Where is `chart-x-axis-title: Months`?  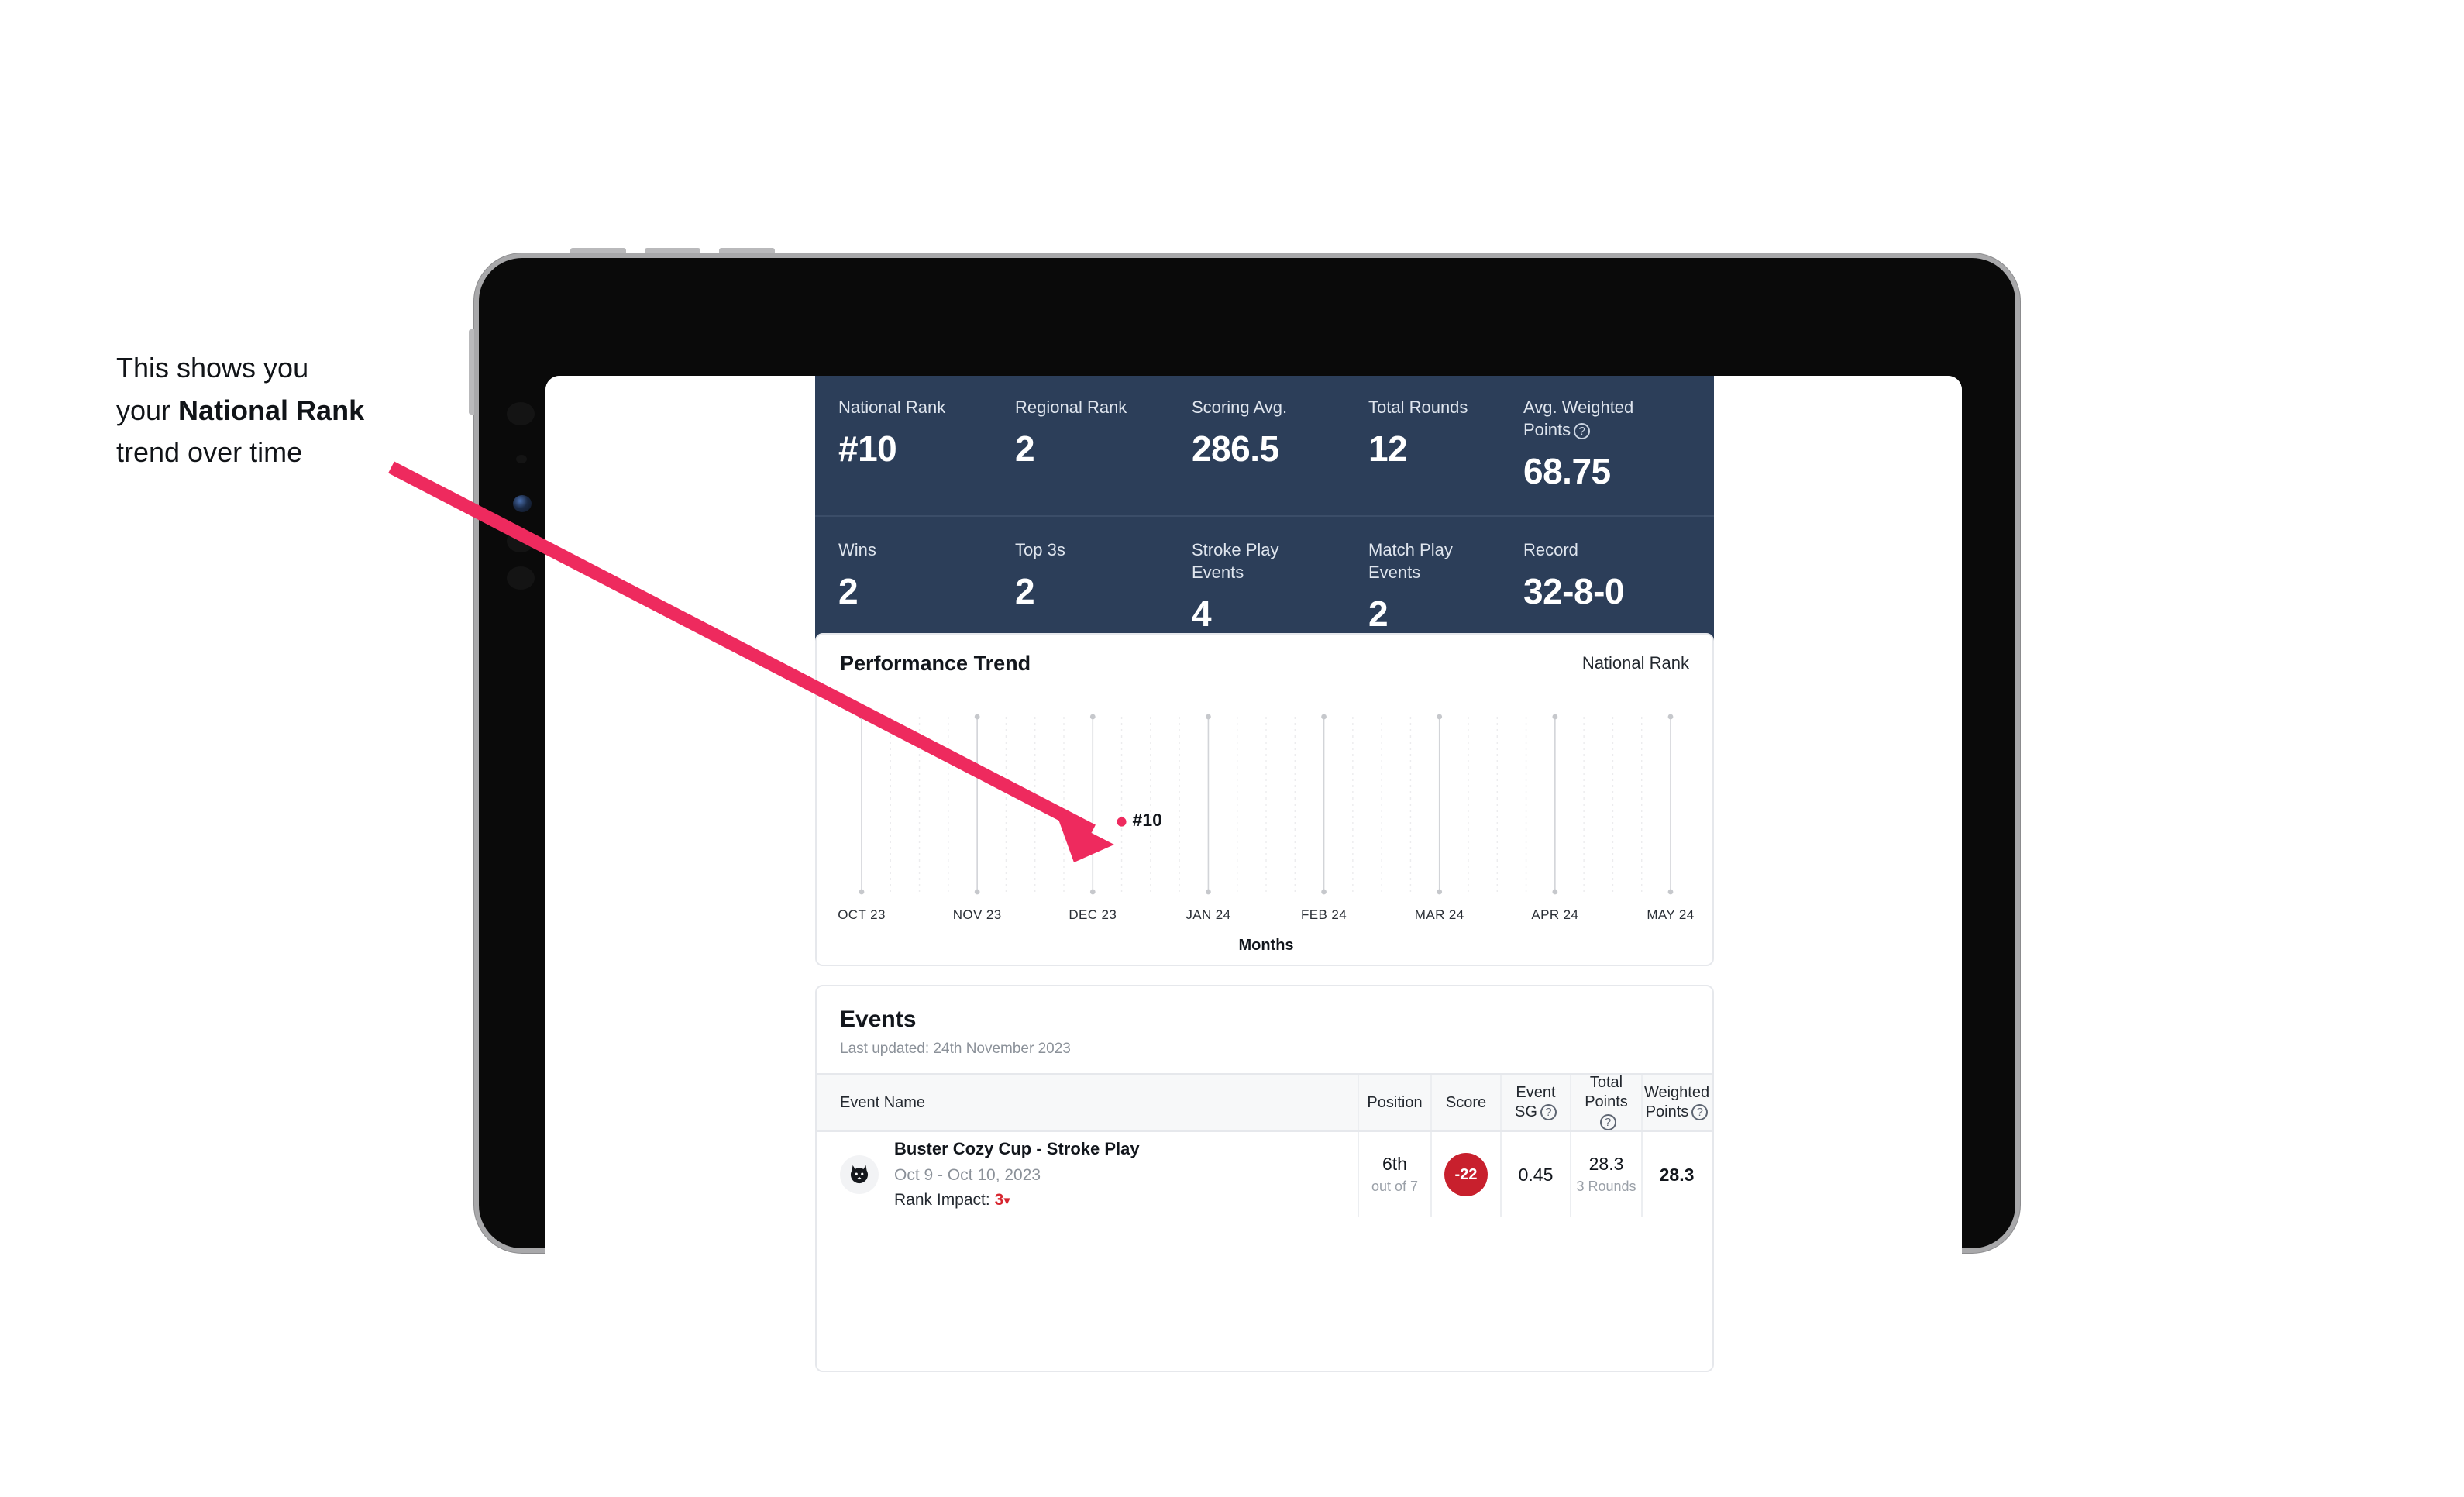 chart-x-axis-title: Months is located at coordinates (1266, 945).